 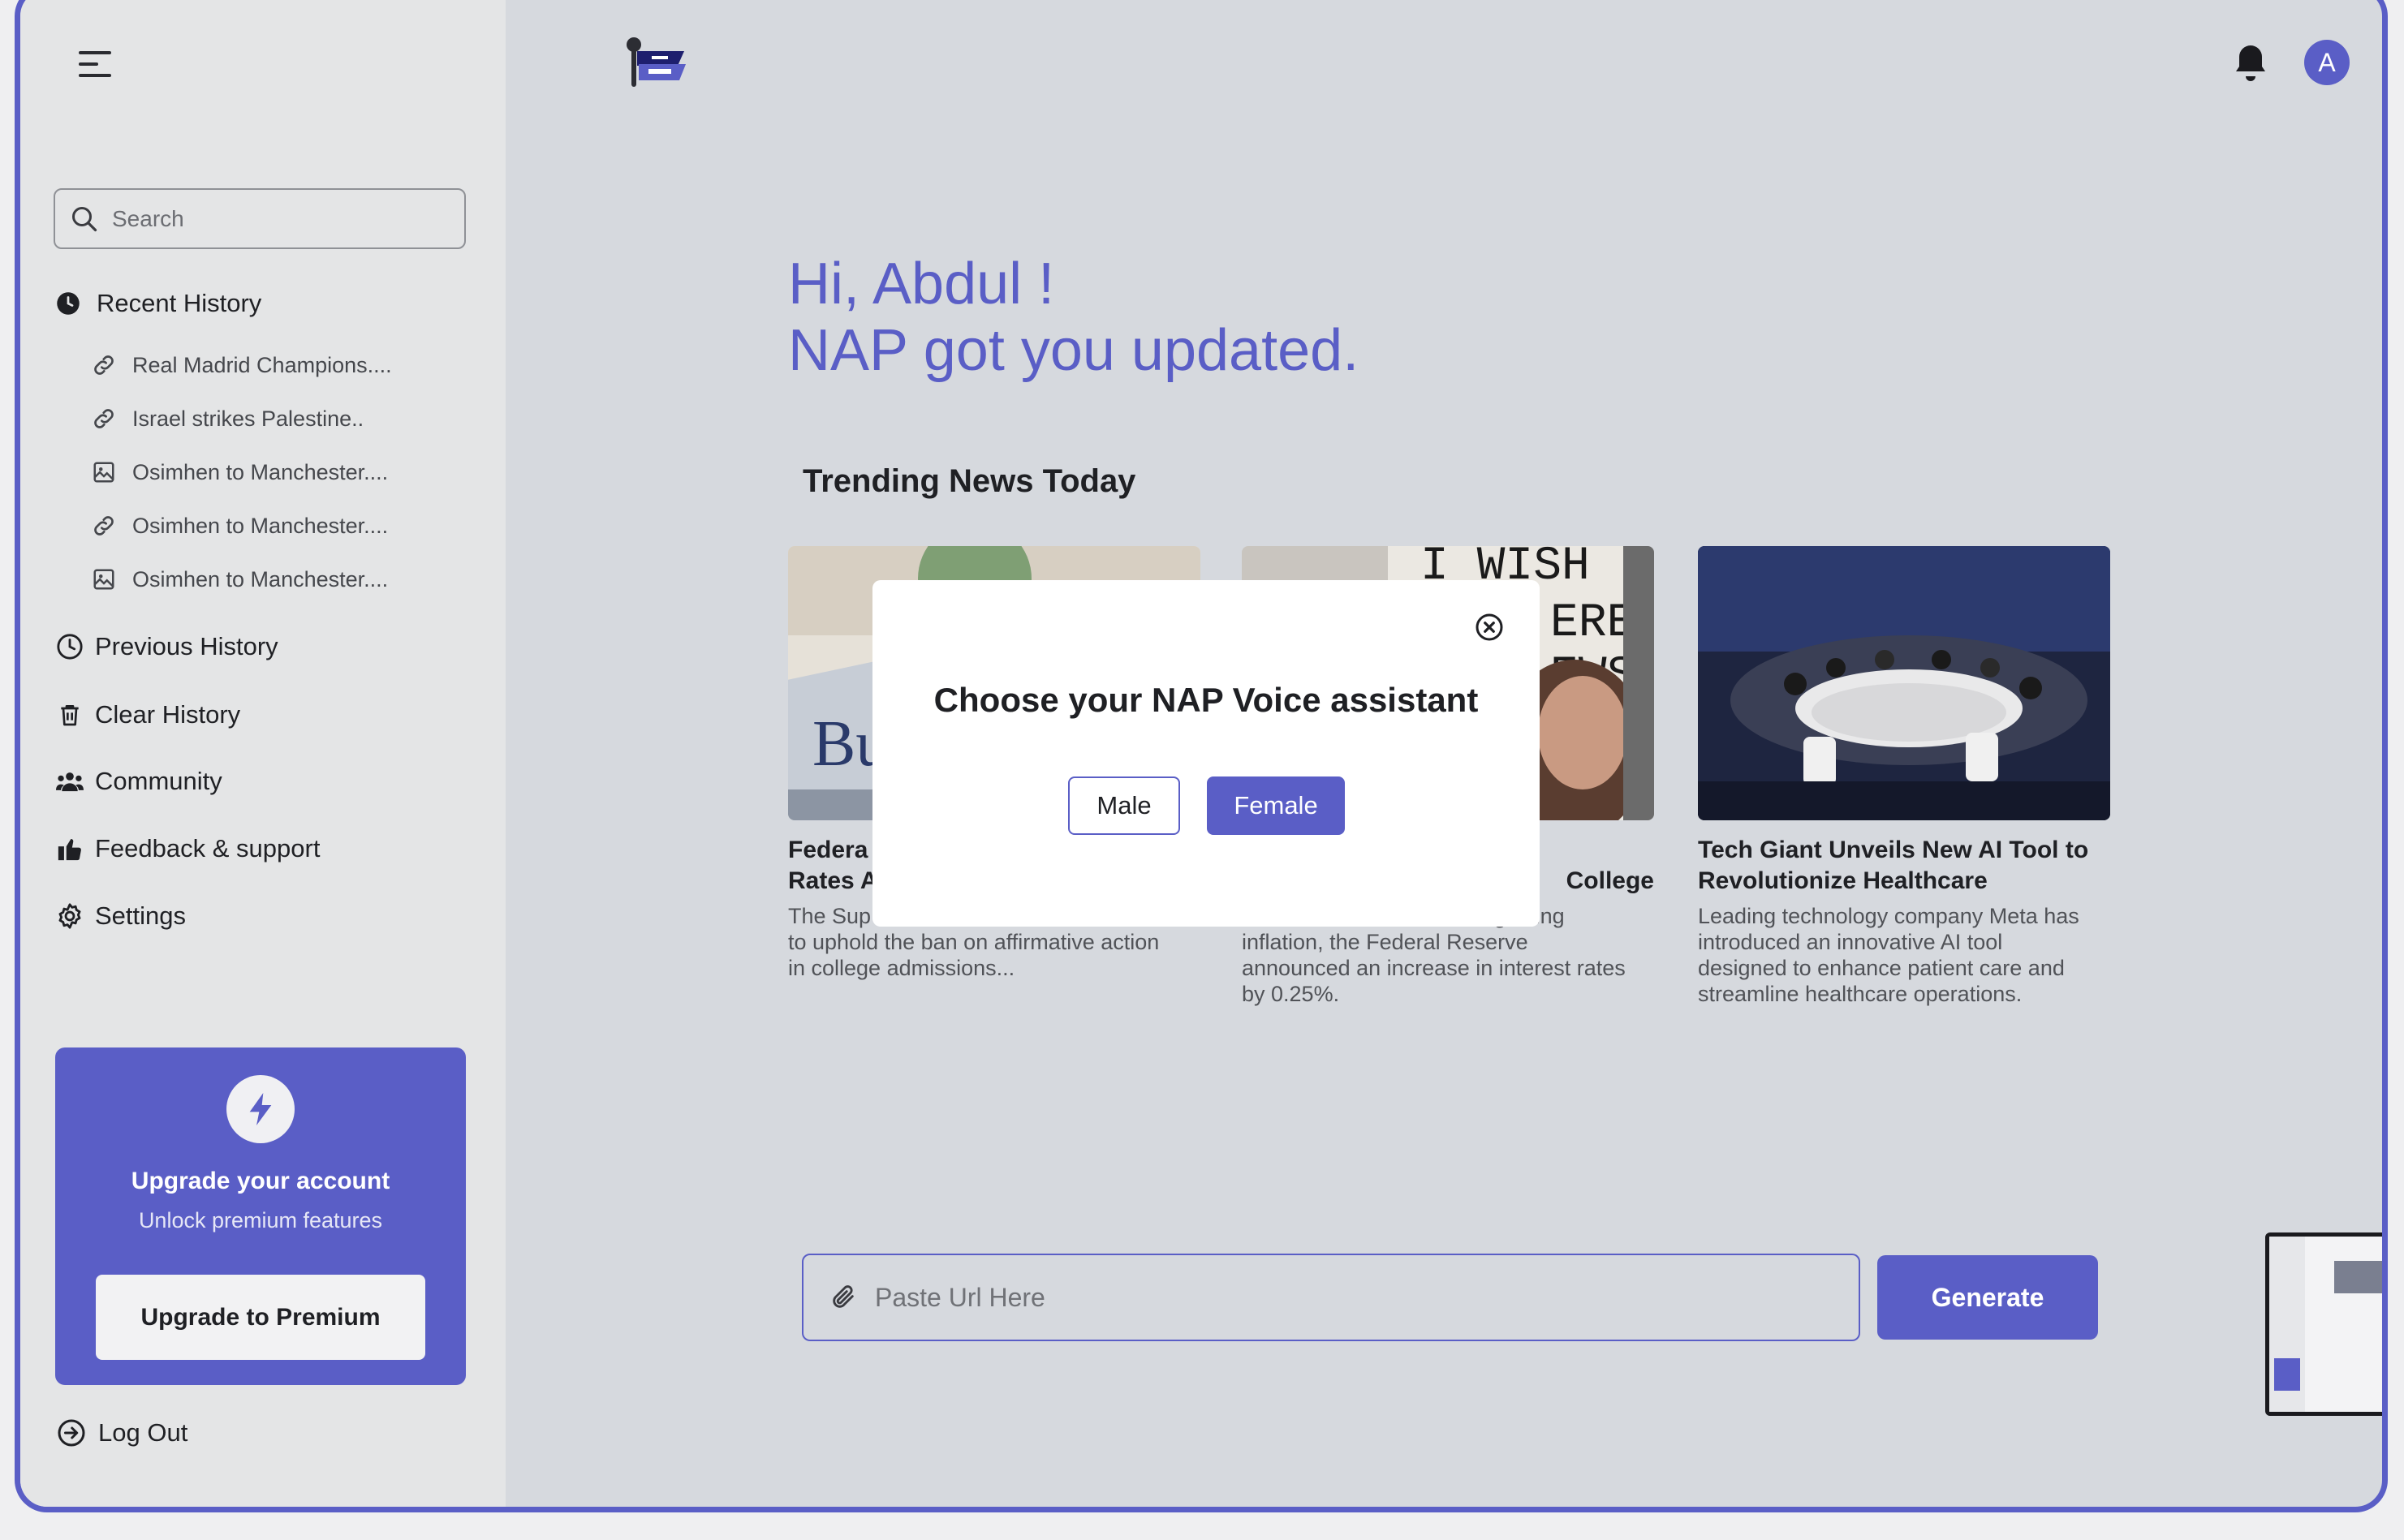 I want to click on previous-history-item: Previous History, so click(x=167, y=646).